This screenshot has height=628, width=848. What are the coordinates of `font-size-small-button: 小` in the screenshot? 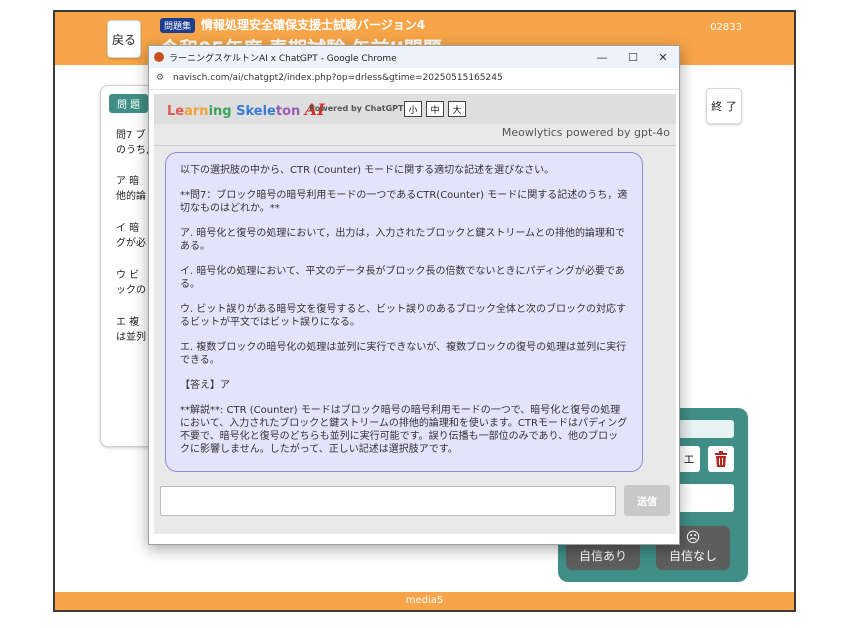 It's located at (413, 109).